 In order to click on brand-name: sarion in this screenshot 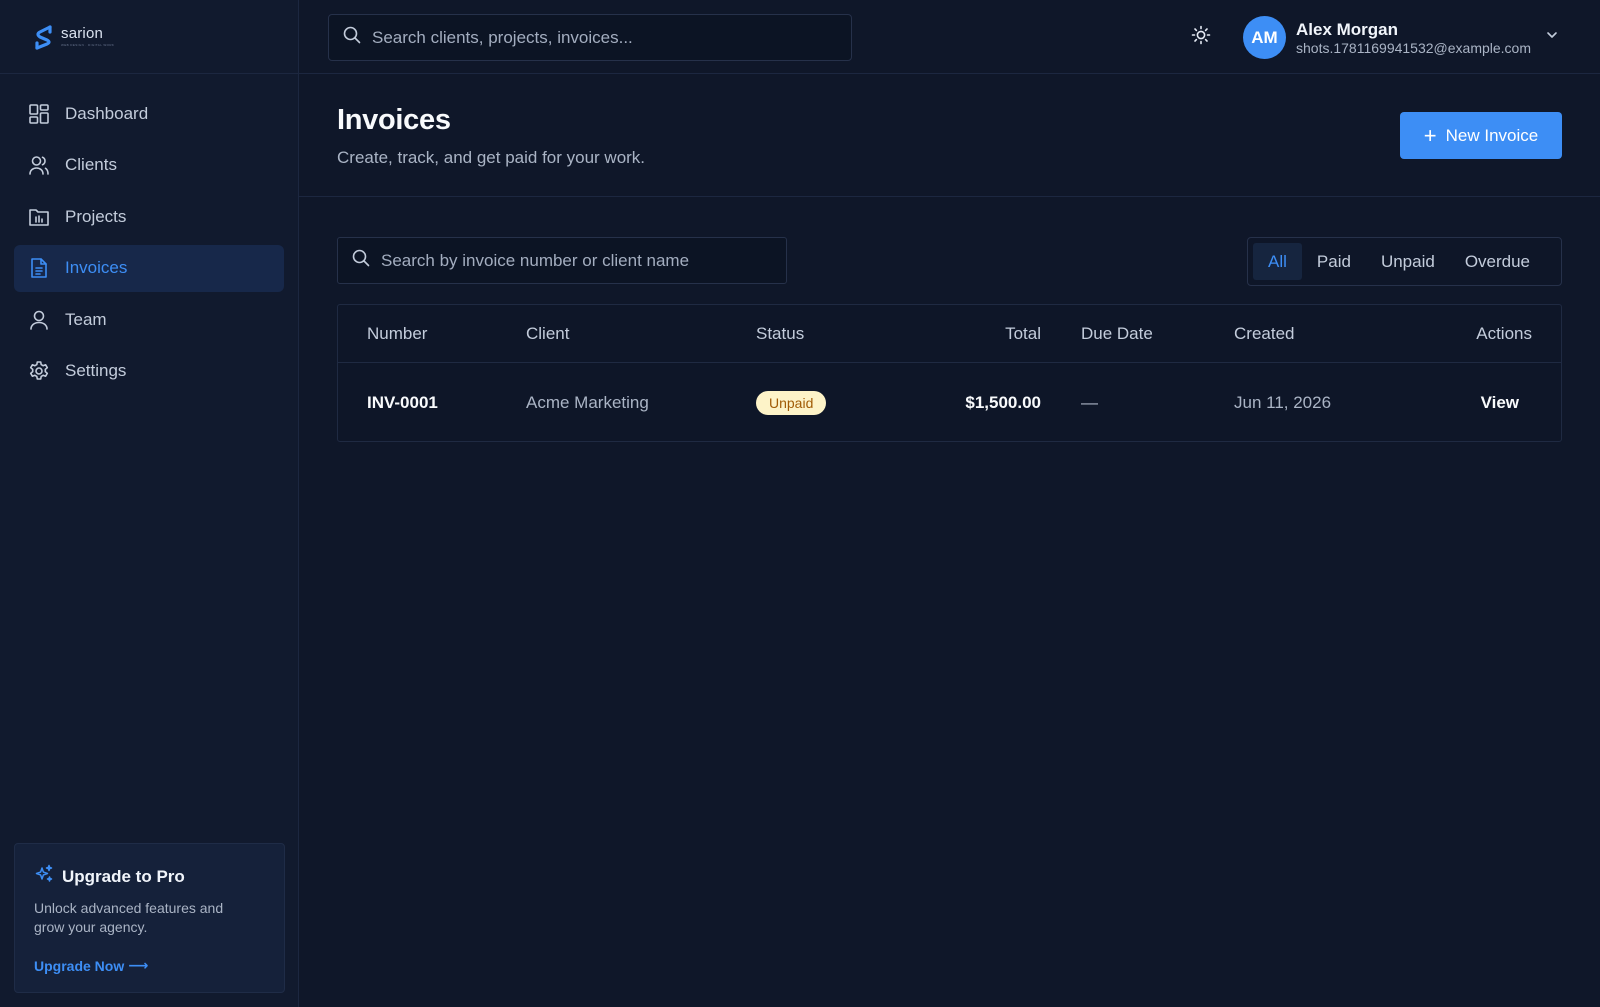, I will do `click(82, 33)`.